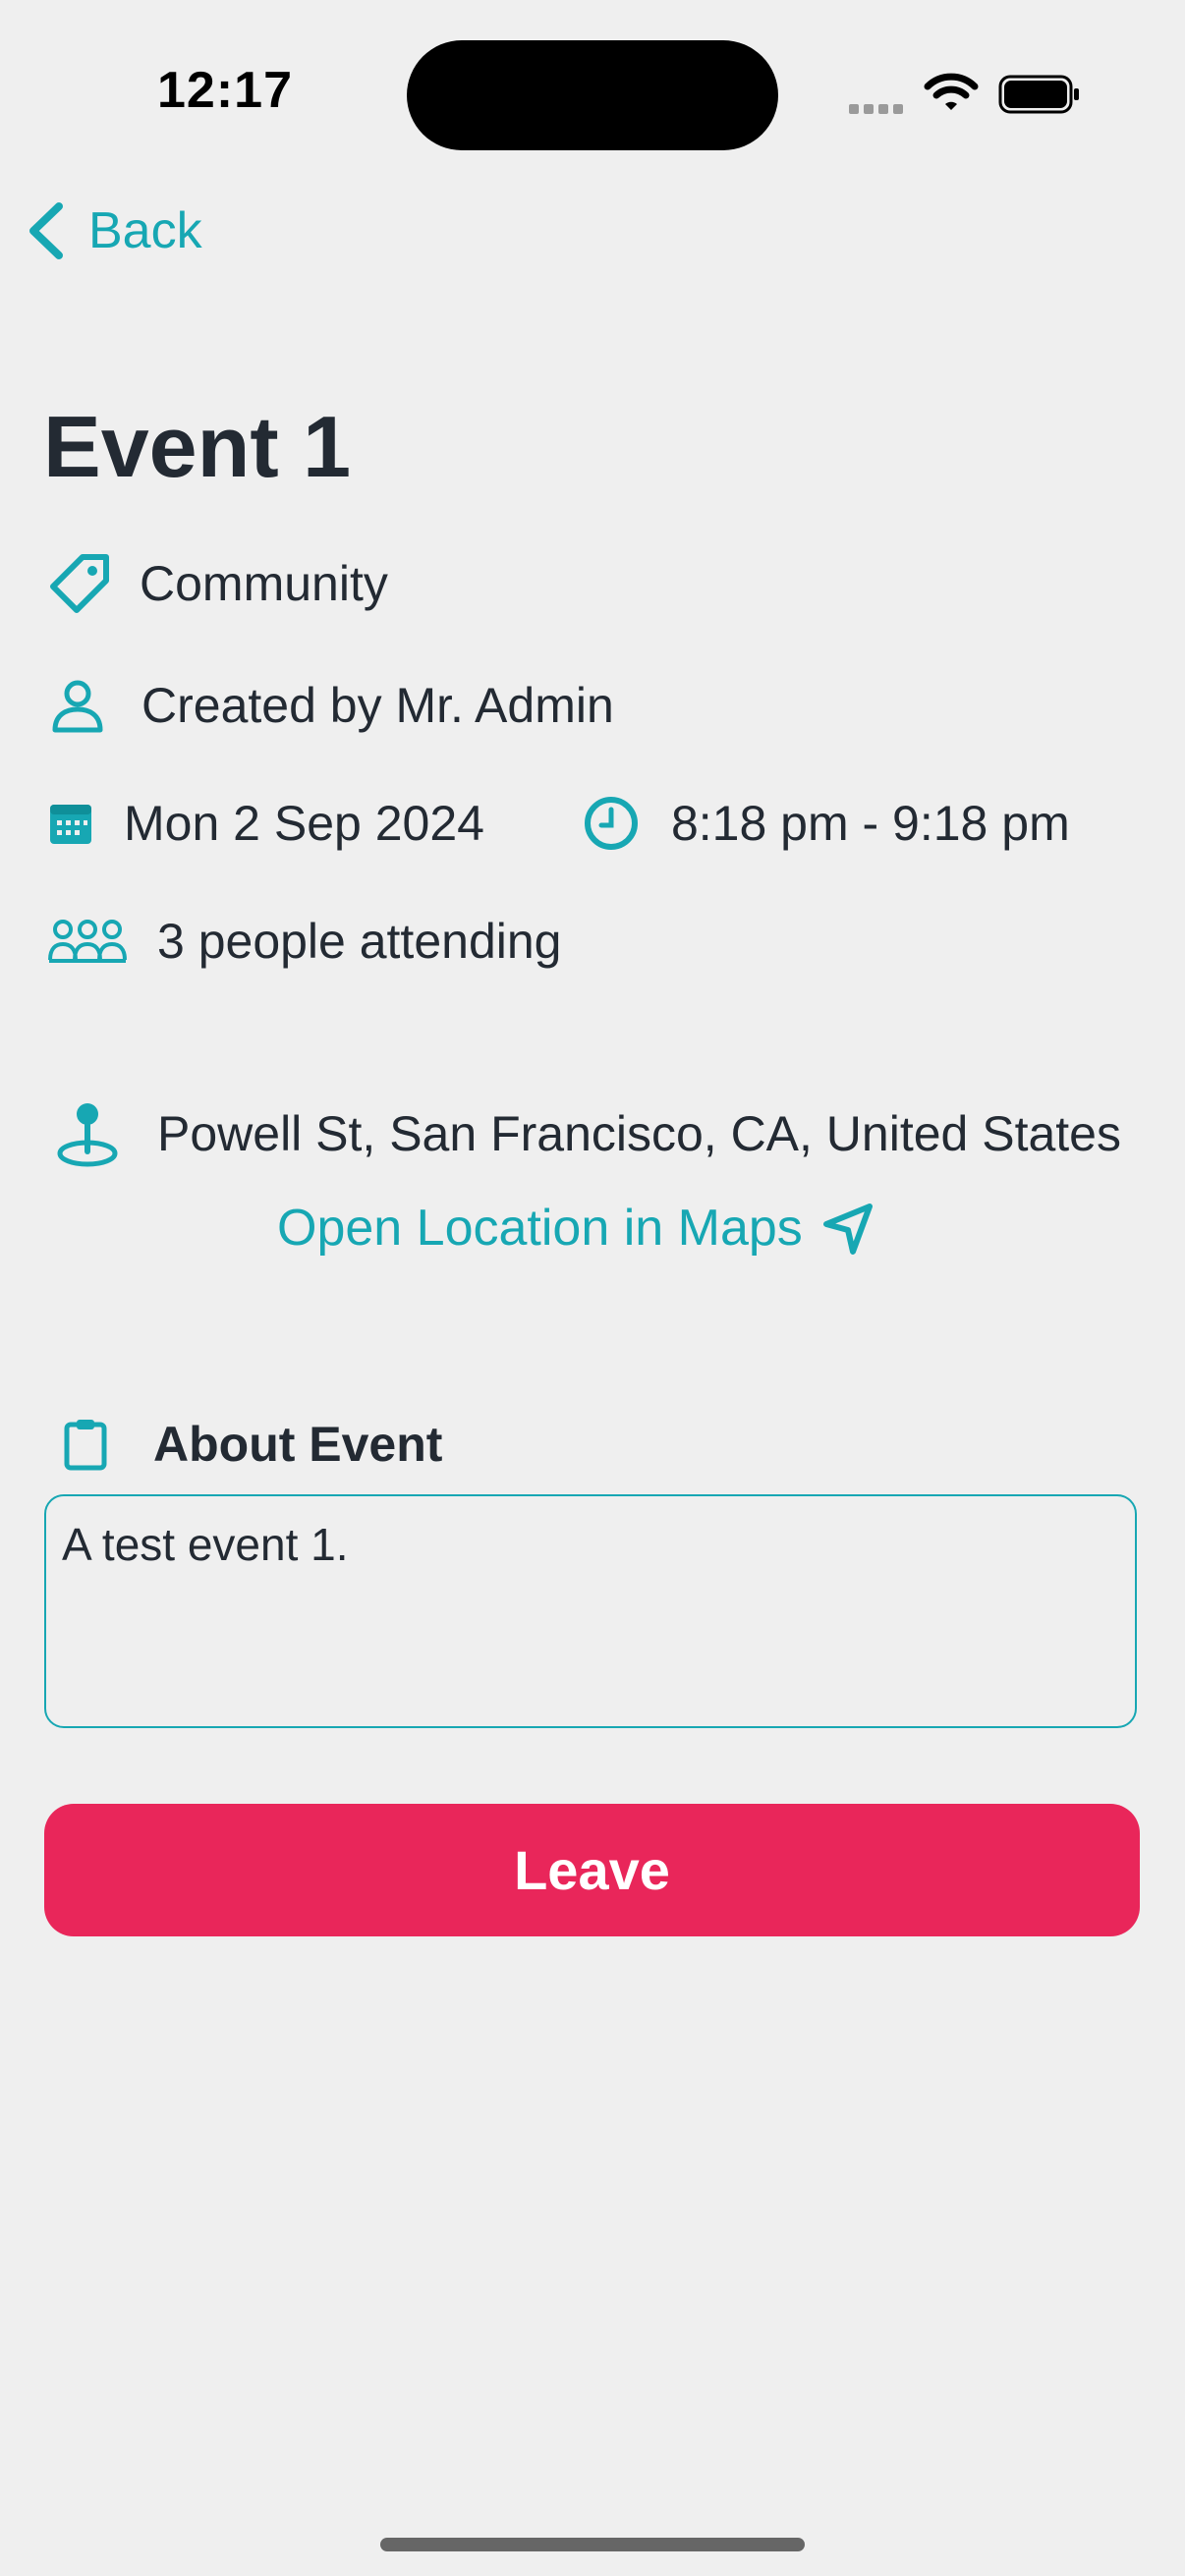 This screenshot has height=2576, width=1185. What do you see at coordinates (879, 107) in the screenshot?
I see `cellular-signal-icon` at bounding box center [879, 107].